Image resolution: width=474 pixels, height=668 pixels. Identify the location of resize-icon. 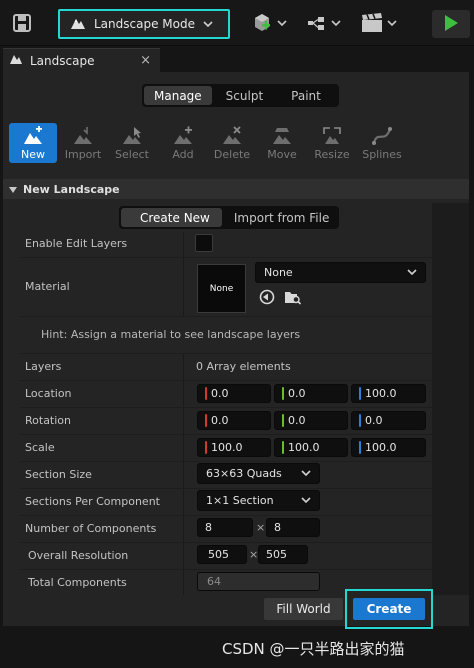
(332, 136).